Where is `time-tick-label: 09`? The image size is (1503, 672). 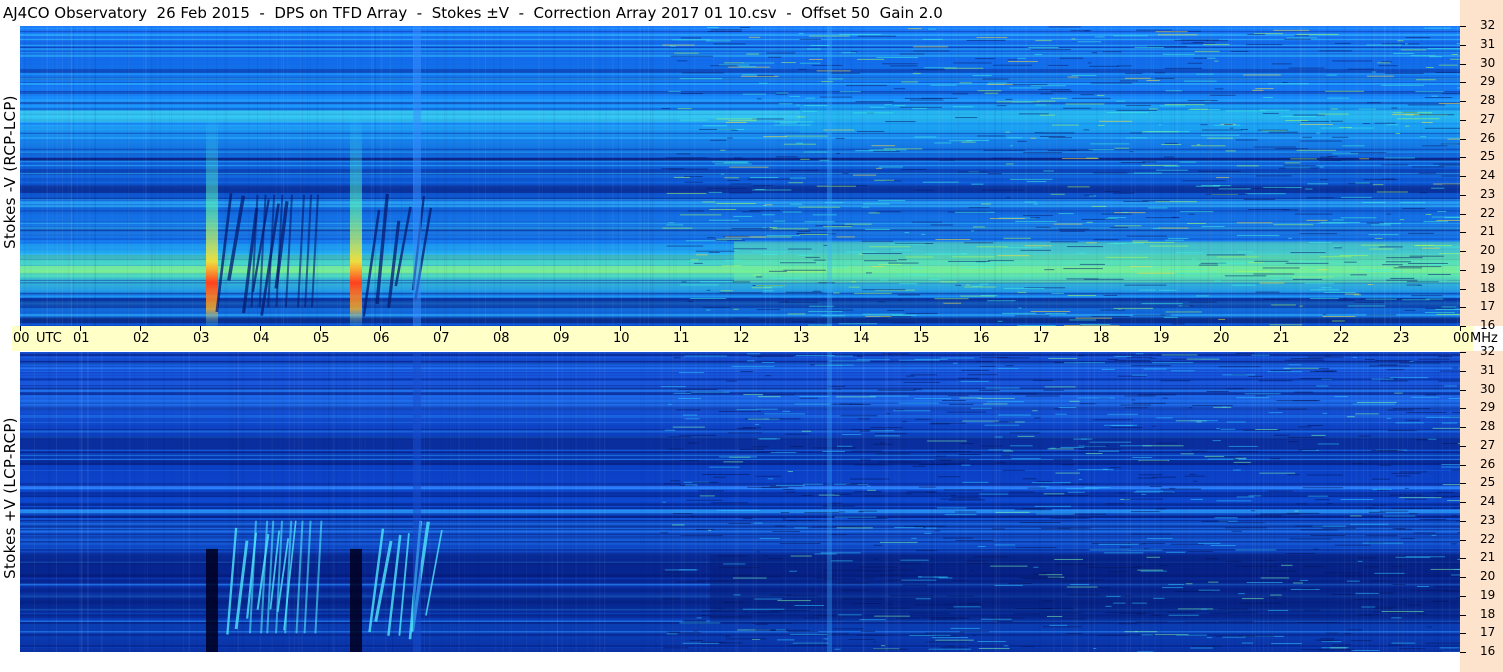
time-tick-label: 09 is located at coordinates (561, 338).